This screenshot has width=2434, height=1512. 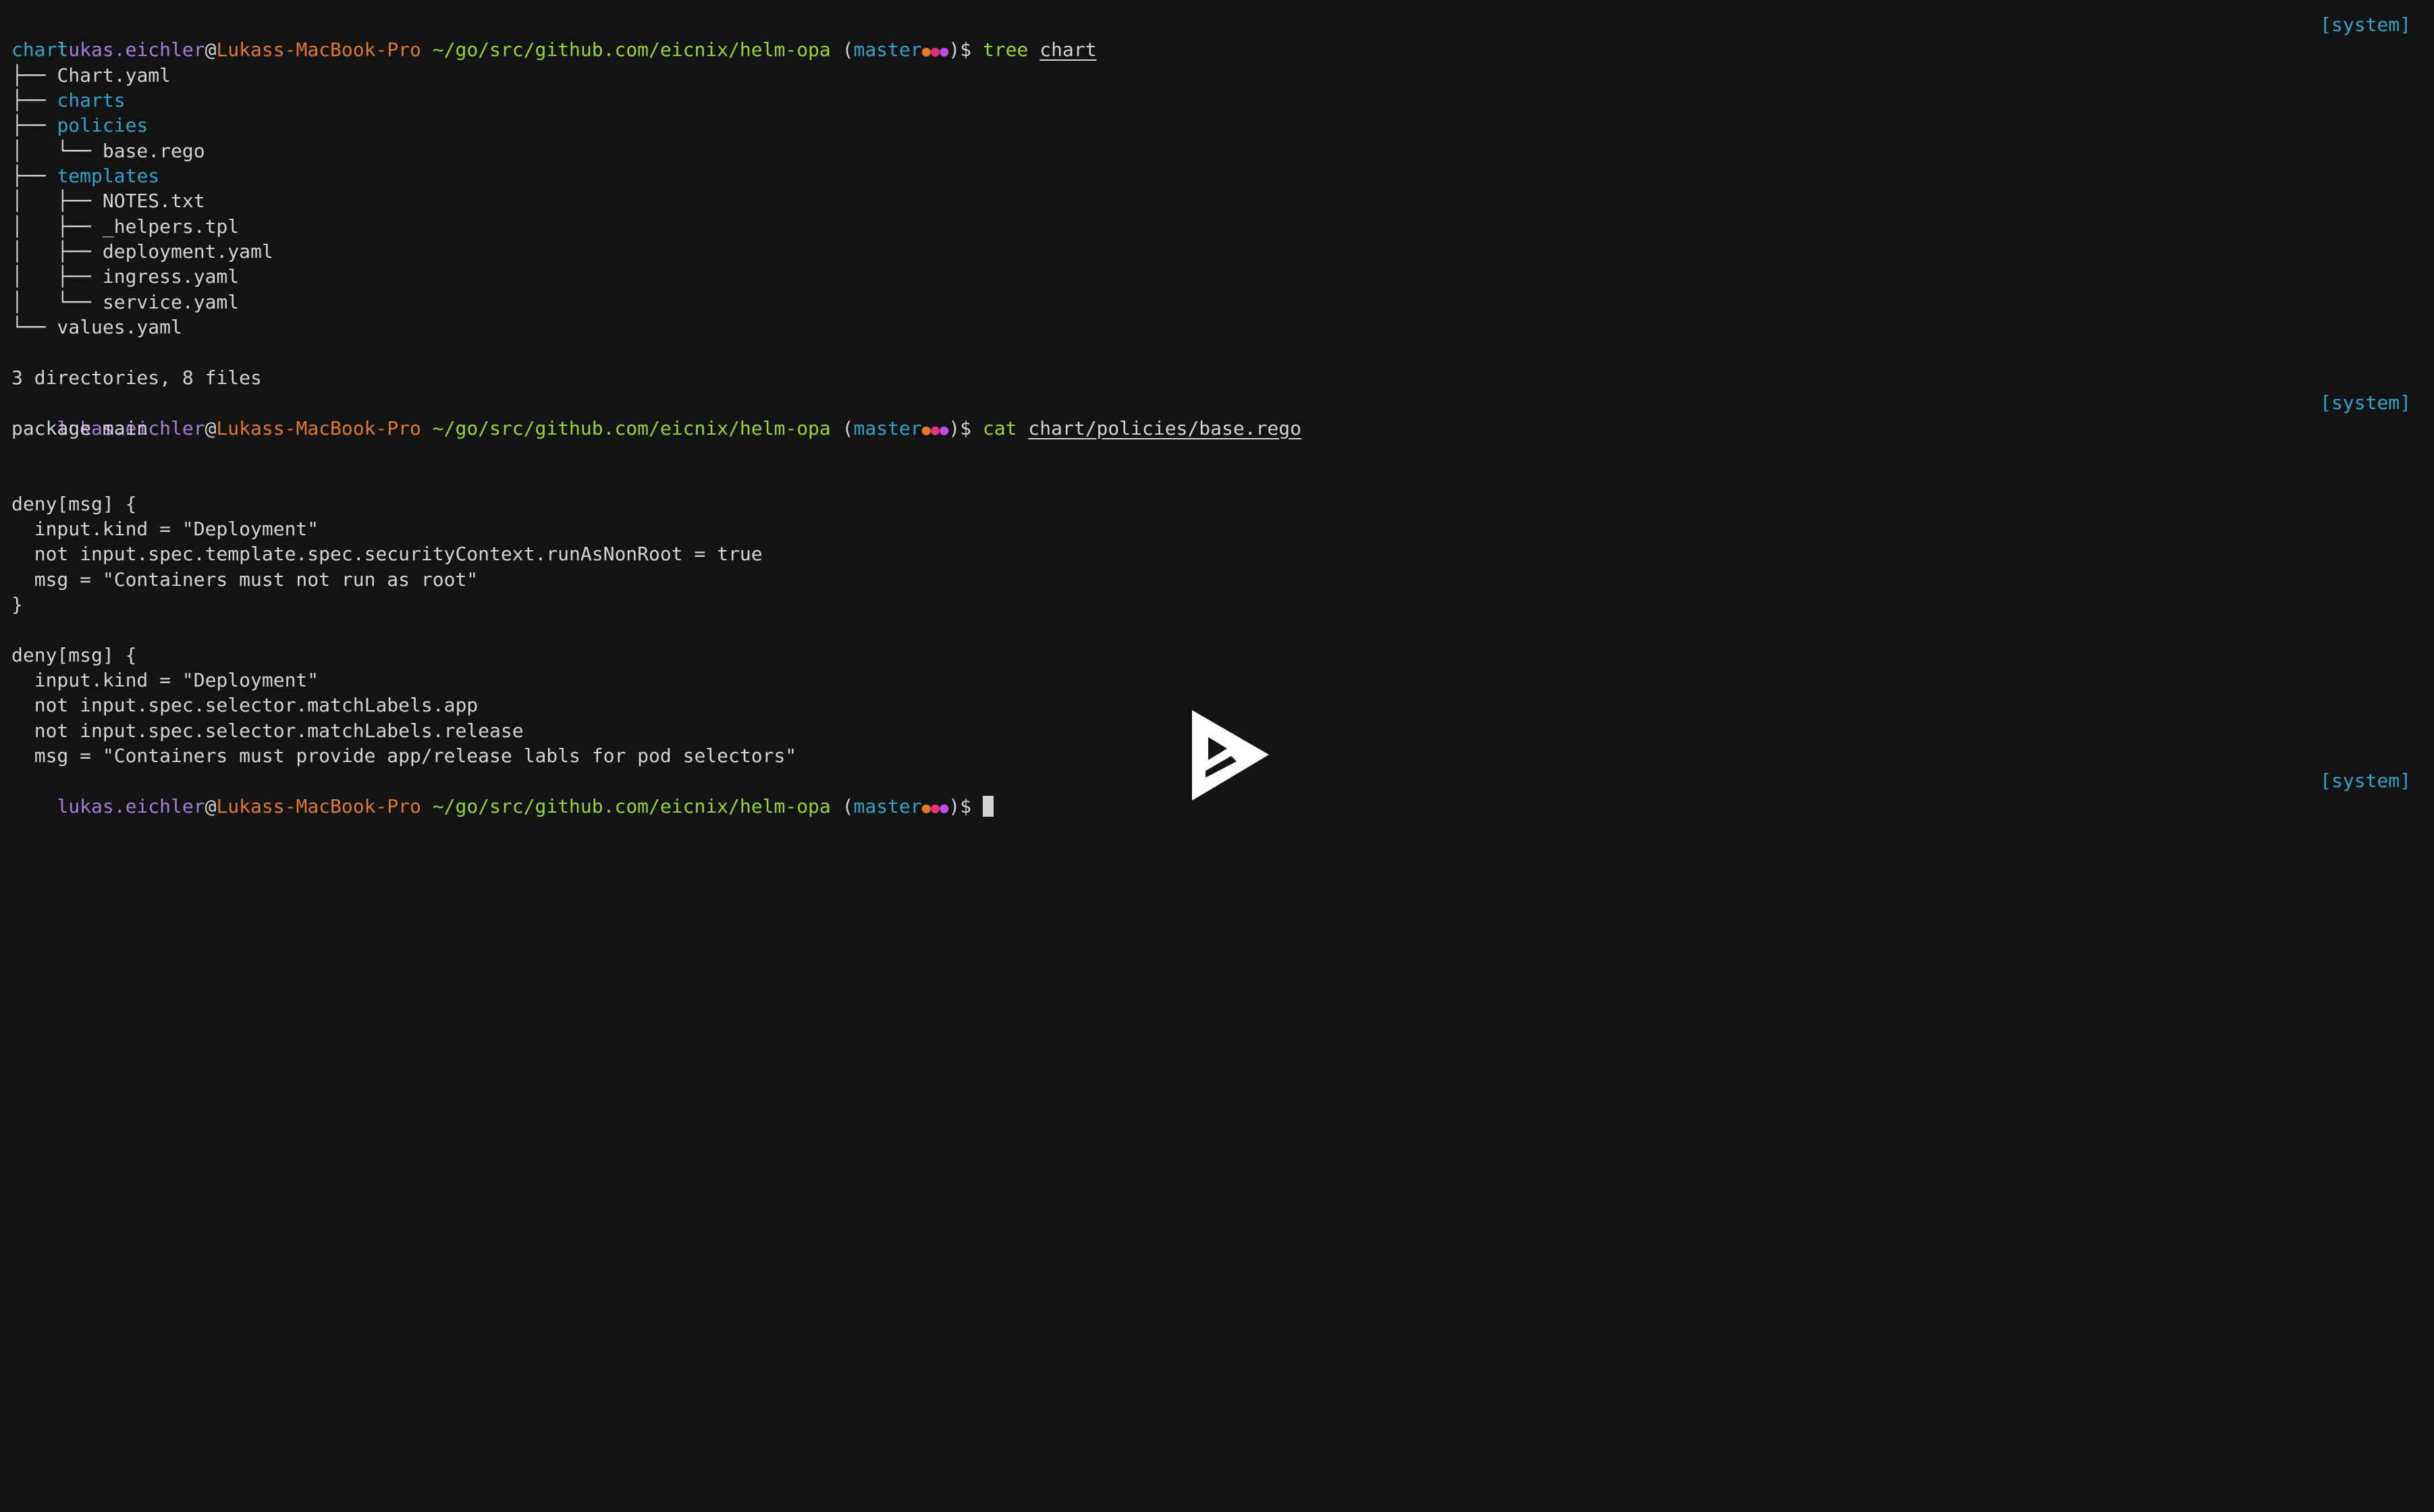 What do you see at coordinates (119, 327) in the screenshot?
I see `tree-file: values.yaml` at bounding box center [119, 327].